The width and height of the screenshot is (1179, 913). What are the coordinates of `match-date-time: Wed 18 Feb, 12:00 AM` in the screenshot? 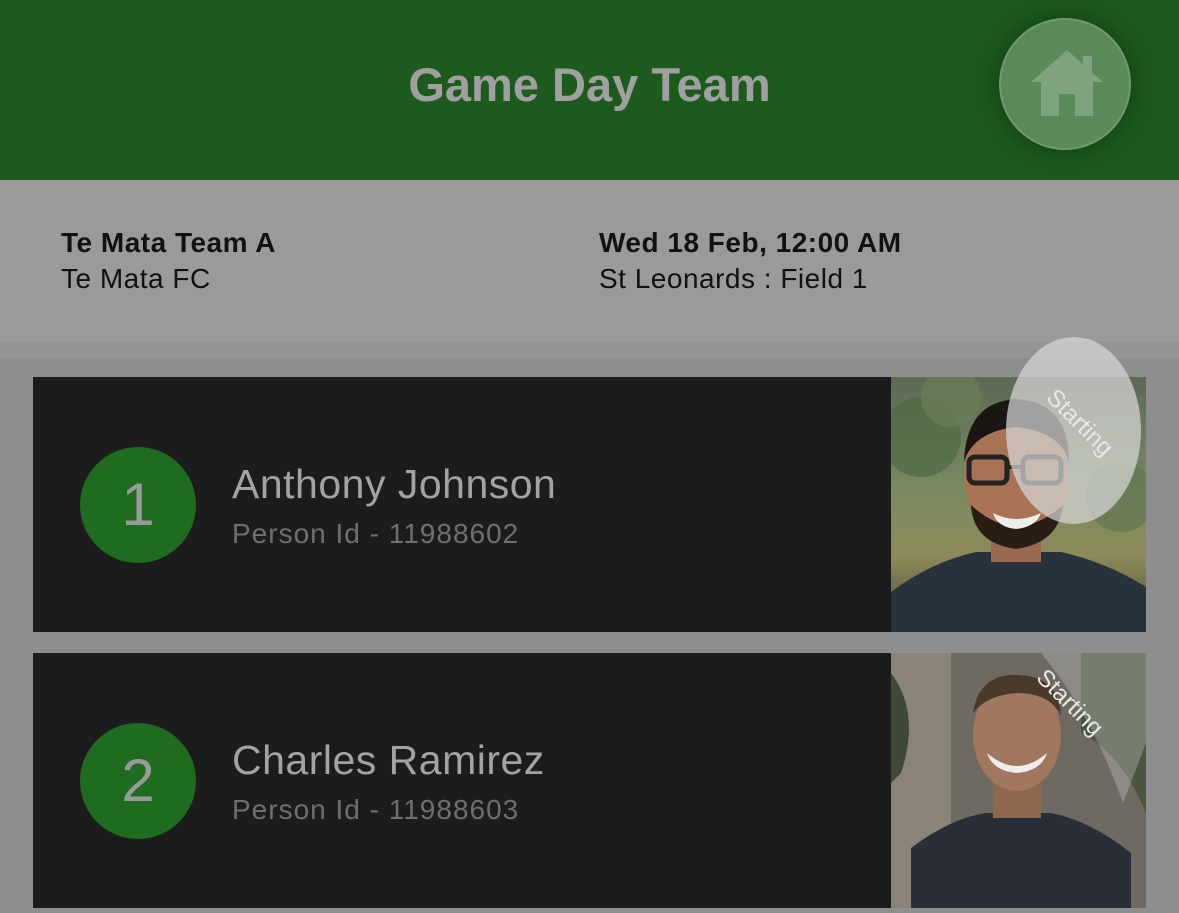 It's located at (750, 242).